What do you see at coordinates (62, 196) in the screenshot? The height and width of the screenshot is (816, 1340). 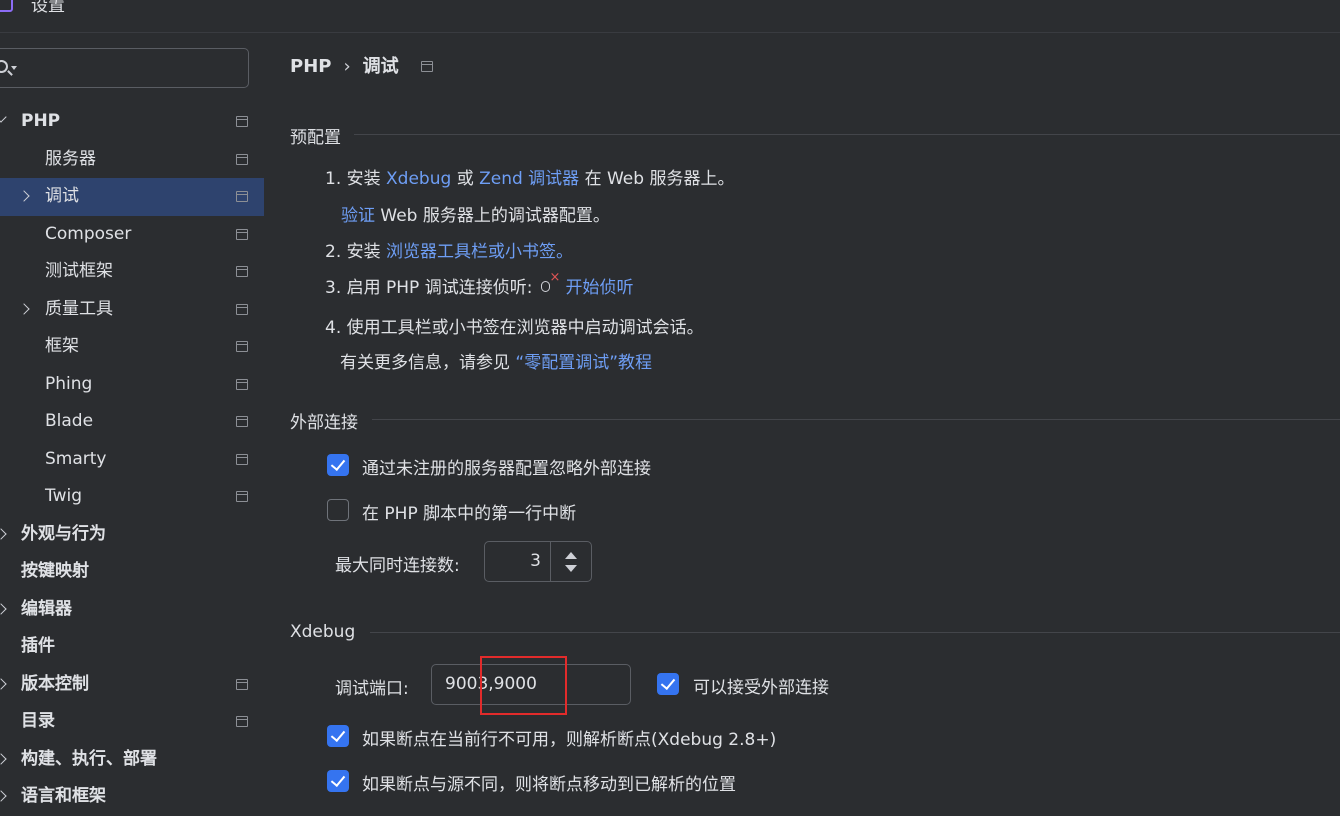 I see `sidebar-item-label: 调试` at bounding box center [62, 196].